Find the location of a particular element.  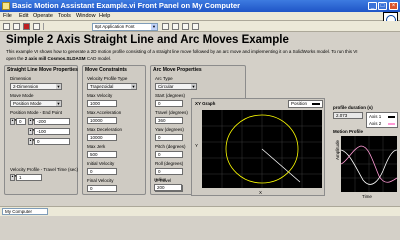

dimension-select: 2-Dimension ▼ is located at coordinates (36, 86).